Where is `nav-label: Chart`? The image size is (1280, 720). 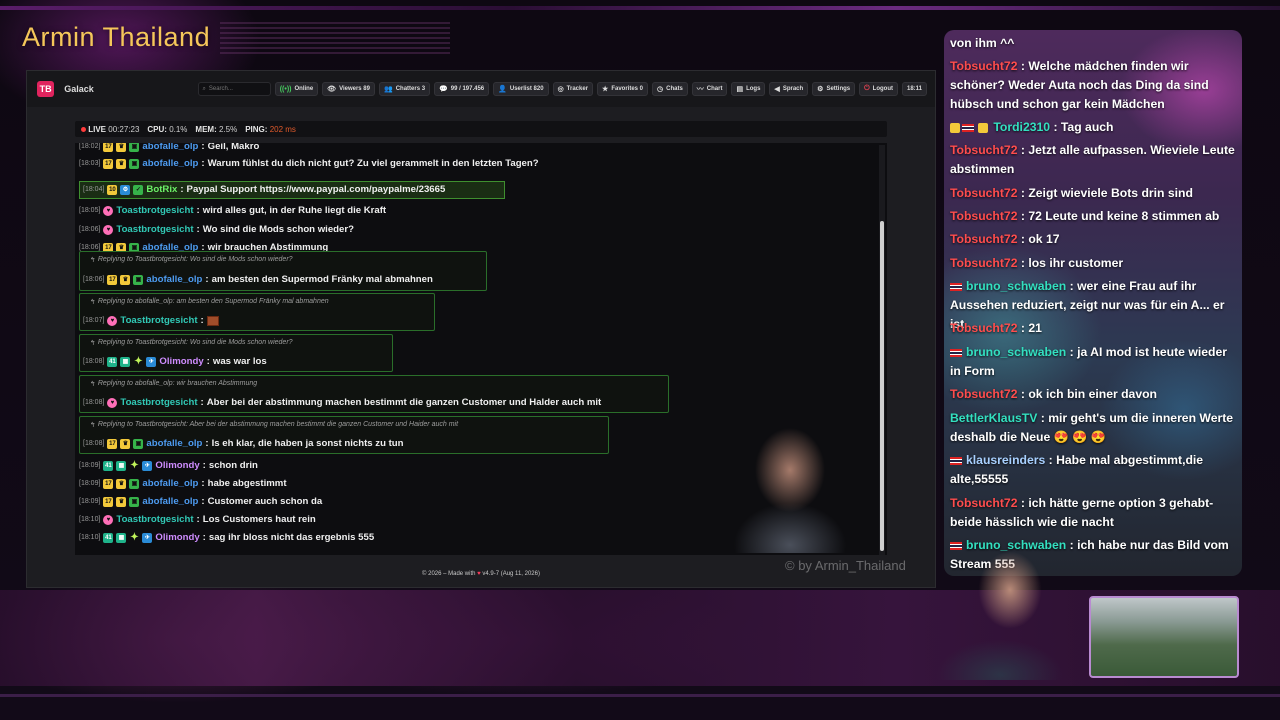
nav-label: Chart is located at coordinates (714, 89).